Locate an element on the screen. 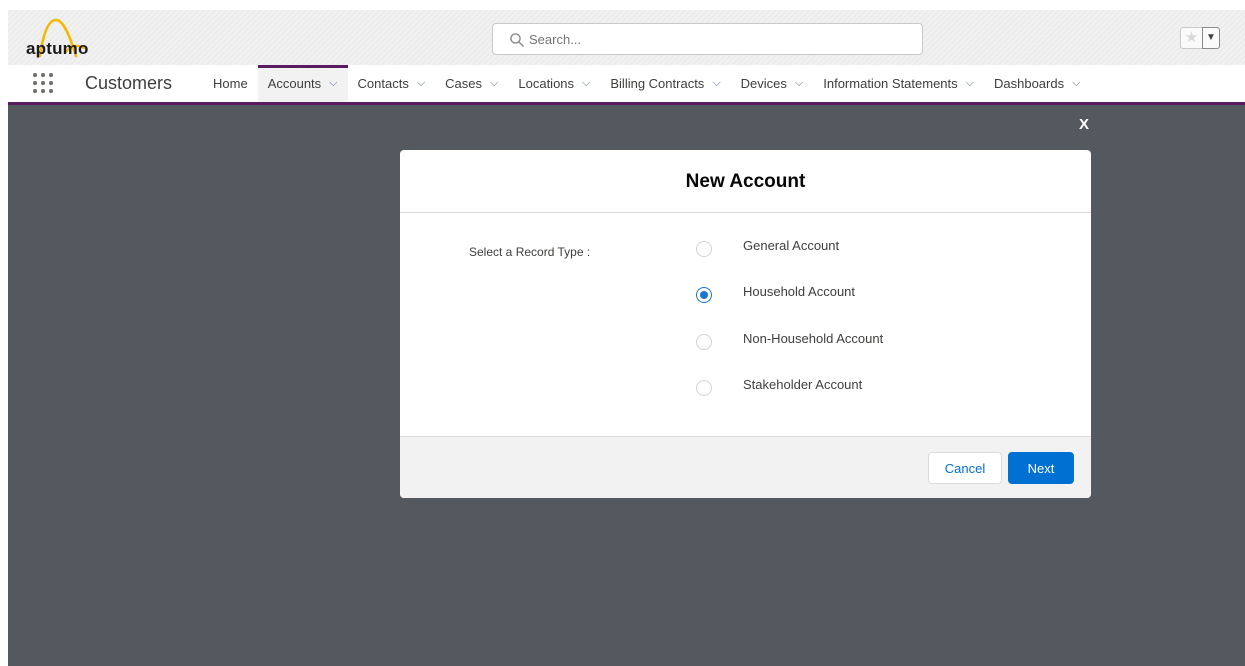  nav-tab-devices: Devices ⌵ is located at coordinates (772, 83).